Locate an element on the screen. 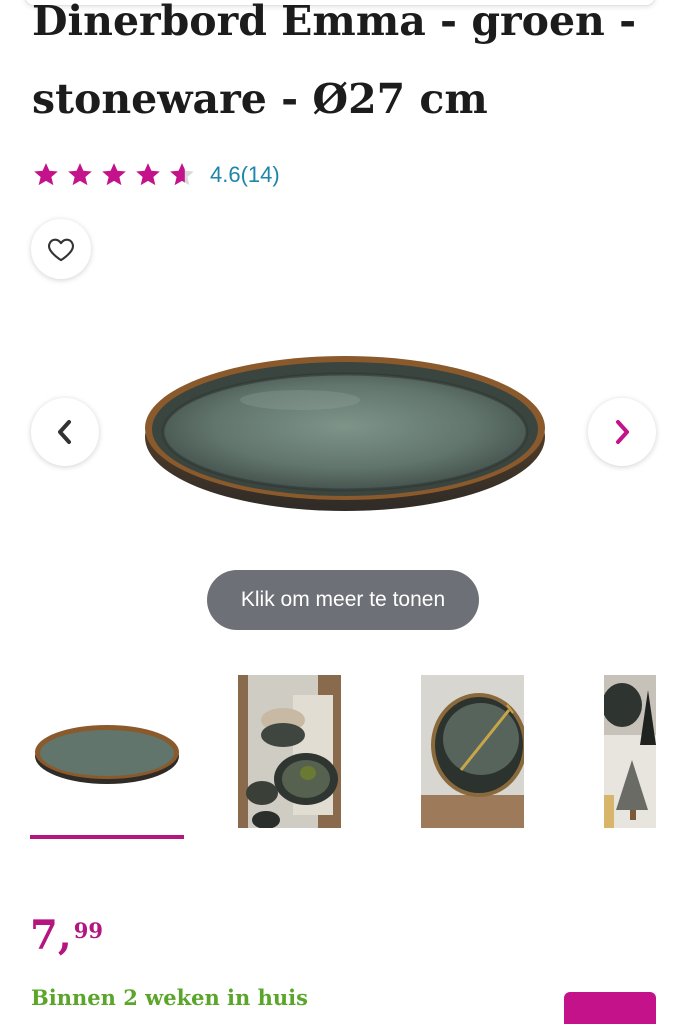  favorite-button is located at coordinates (61, 249).